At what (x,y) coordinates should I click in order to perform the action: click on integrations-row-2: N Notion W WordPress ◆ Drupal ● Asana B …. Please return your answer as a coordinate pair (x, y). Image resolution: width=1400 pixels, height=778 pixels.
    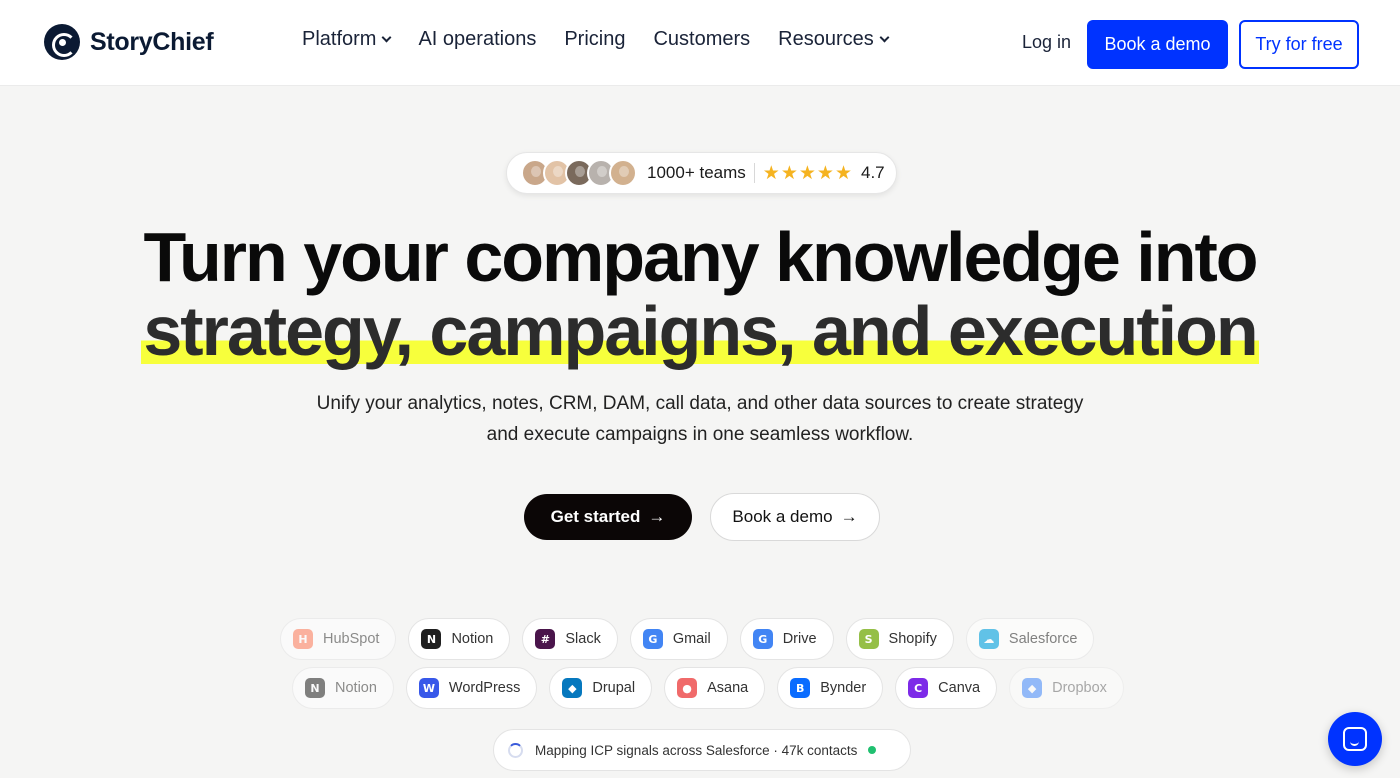
    Looking at the image, I should click on (714, 688).